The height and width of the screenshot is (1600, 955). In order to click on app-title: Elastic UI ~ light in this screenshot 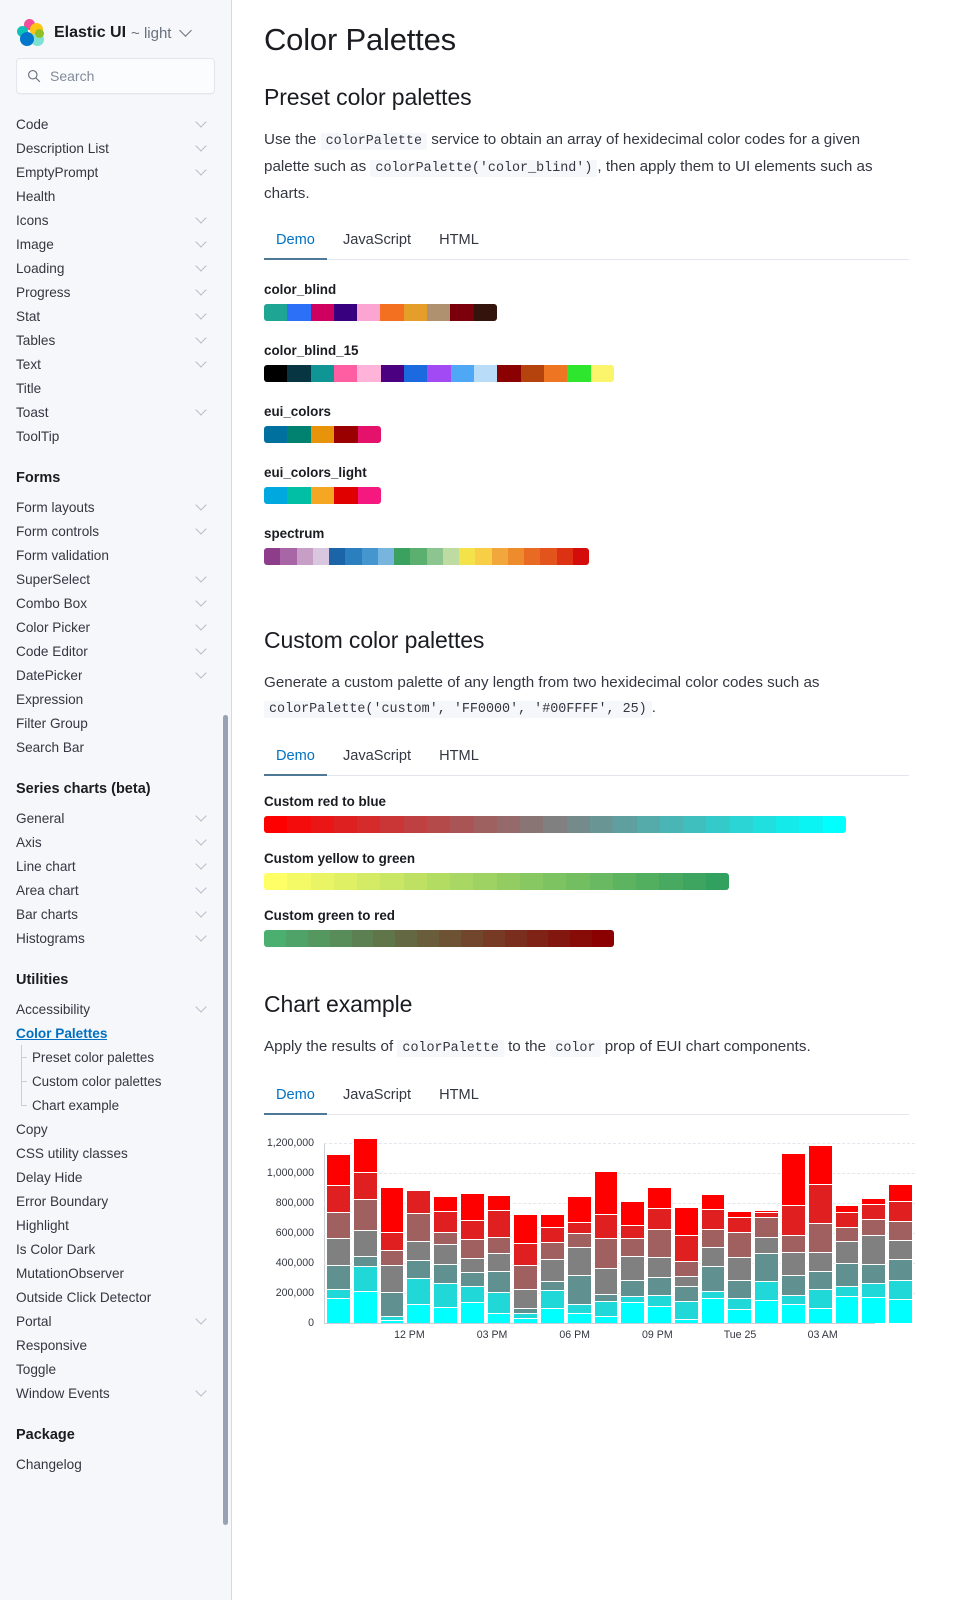, I will do `click(123, 33)`.